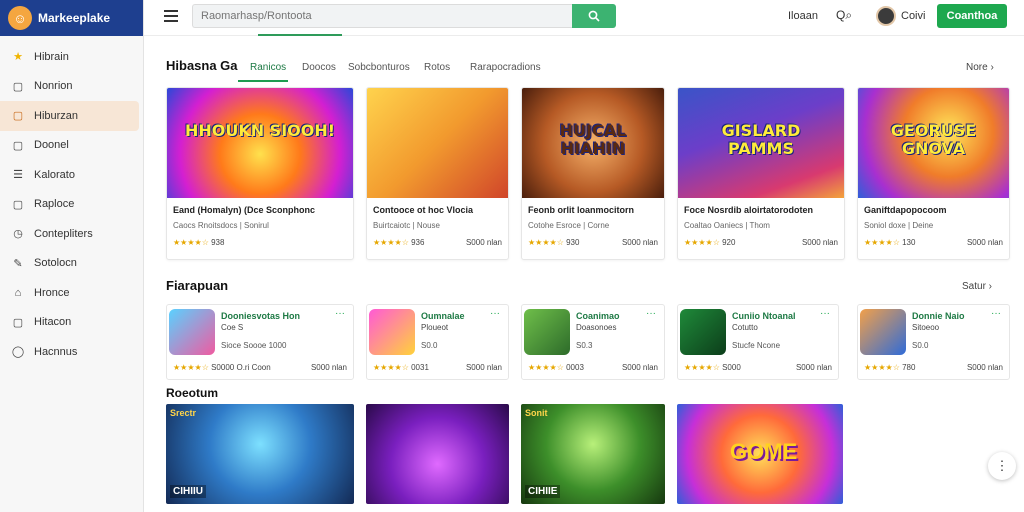  Describe the element at coordinates (20, 18) in the screenshot. I see `brand-logo-icon: ☺` at that location.